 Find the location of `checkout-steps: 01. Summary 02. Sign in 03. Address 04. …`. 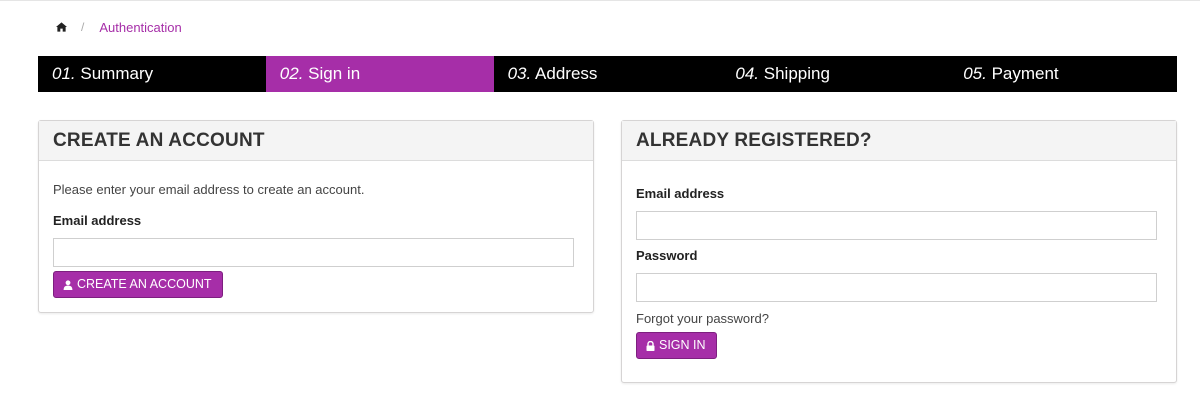

checkout-steps: 01. Summary 02. Sign in 03. Address 04. … is located at coordinates (607, 74).